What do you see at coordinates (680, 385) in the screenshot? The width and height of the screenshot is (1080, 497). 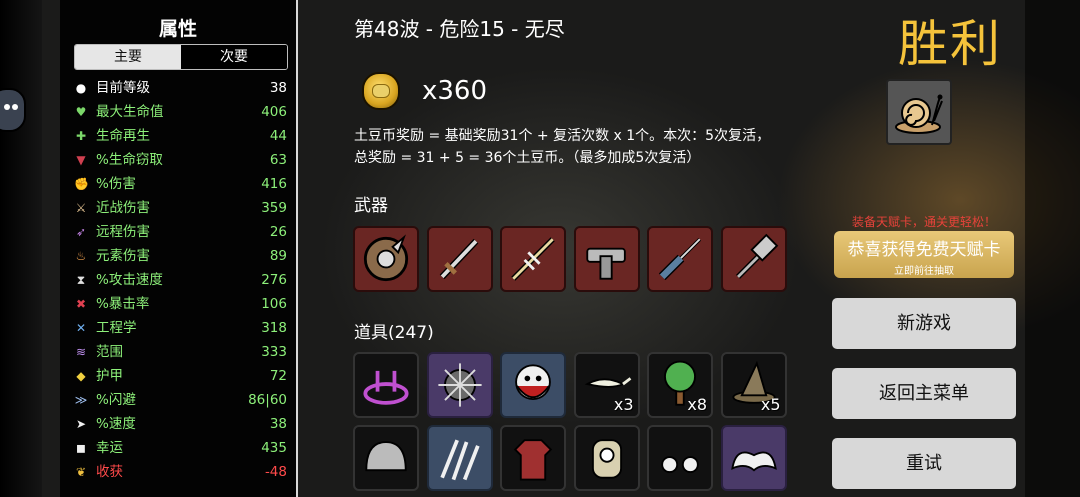 I see `item-slot: x8` at bounding box center [680, 385].